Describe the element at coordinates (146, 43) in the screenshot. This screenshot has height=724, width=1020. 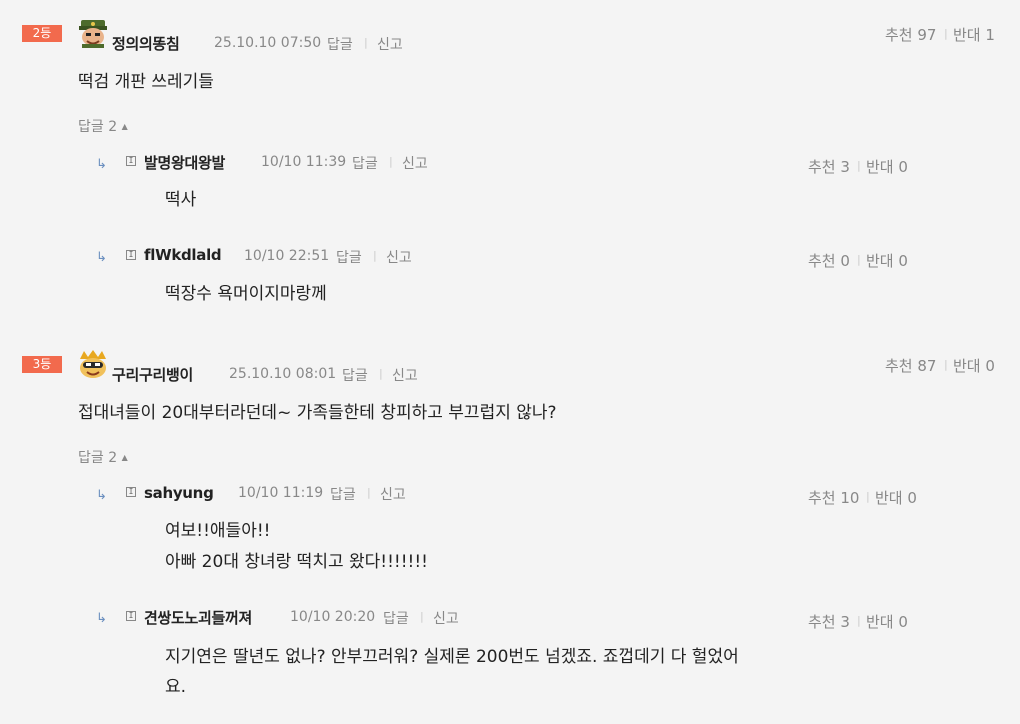
I see `comment-author: 정의의똥침` at that location.